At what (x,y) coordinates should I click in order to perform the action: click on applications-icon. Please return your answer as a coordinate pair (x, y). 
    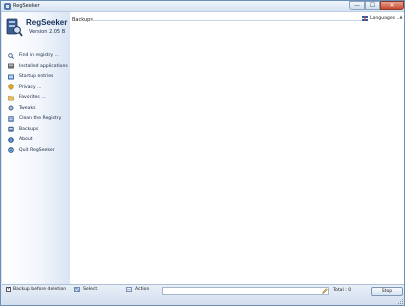
    Looking at the image, I should click on (11, 66).